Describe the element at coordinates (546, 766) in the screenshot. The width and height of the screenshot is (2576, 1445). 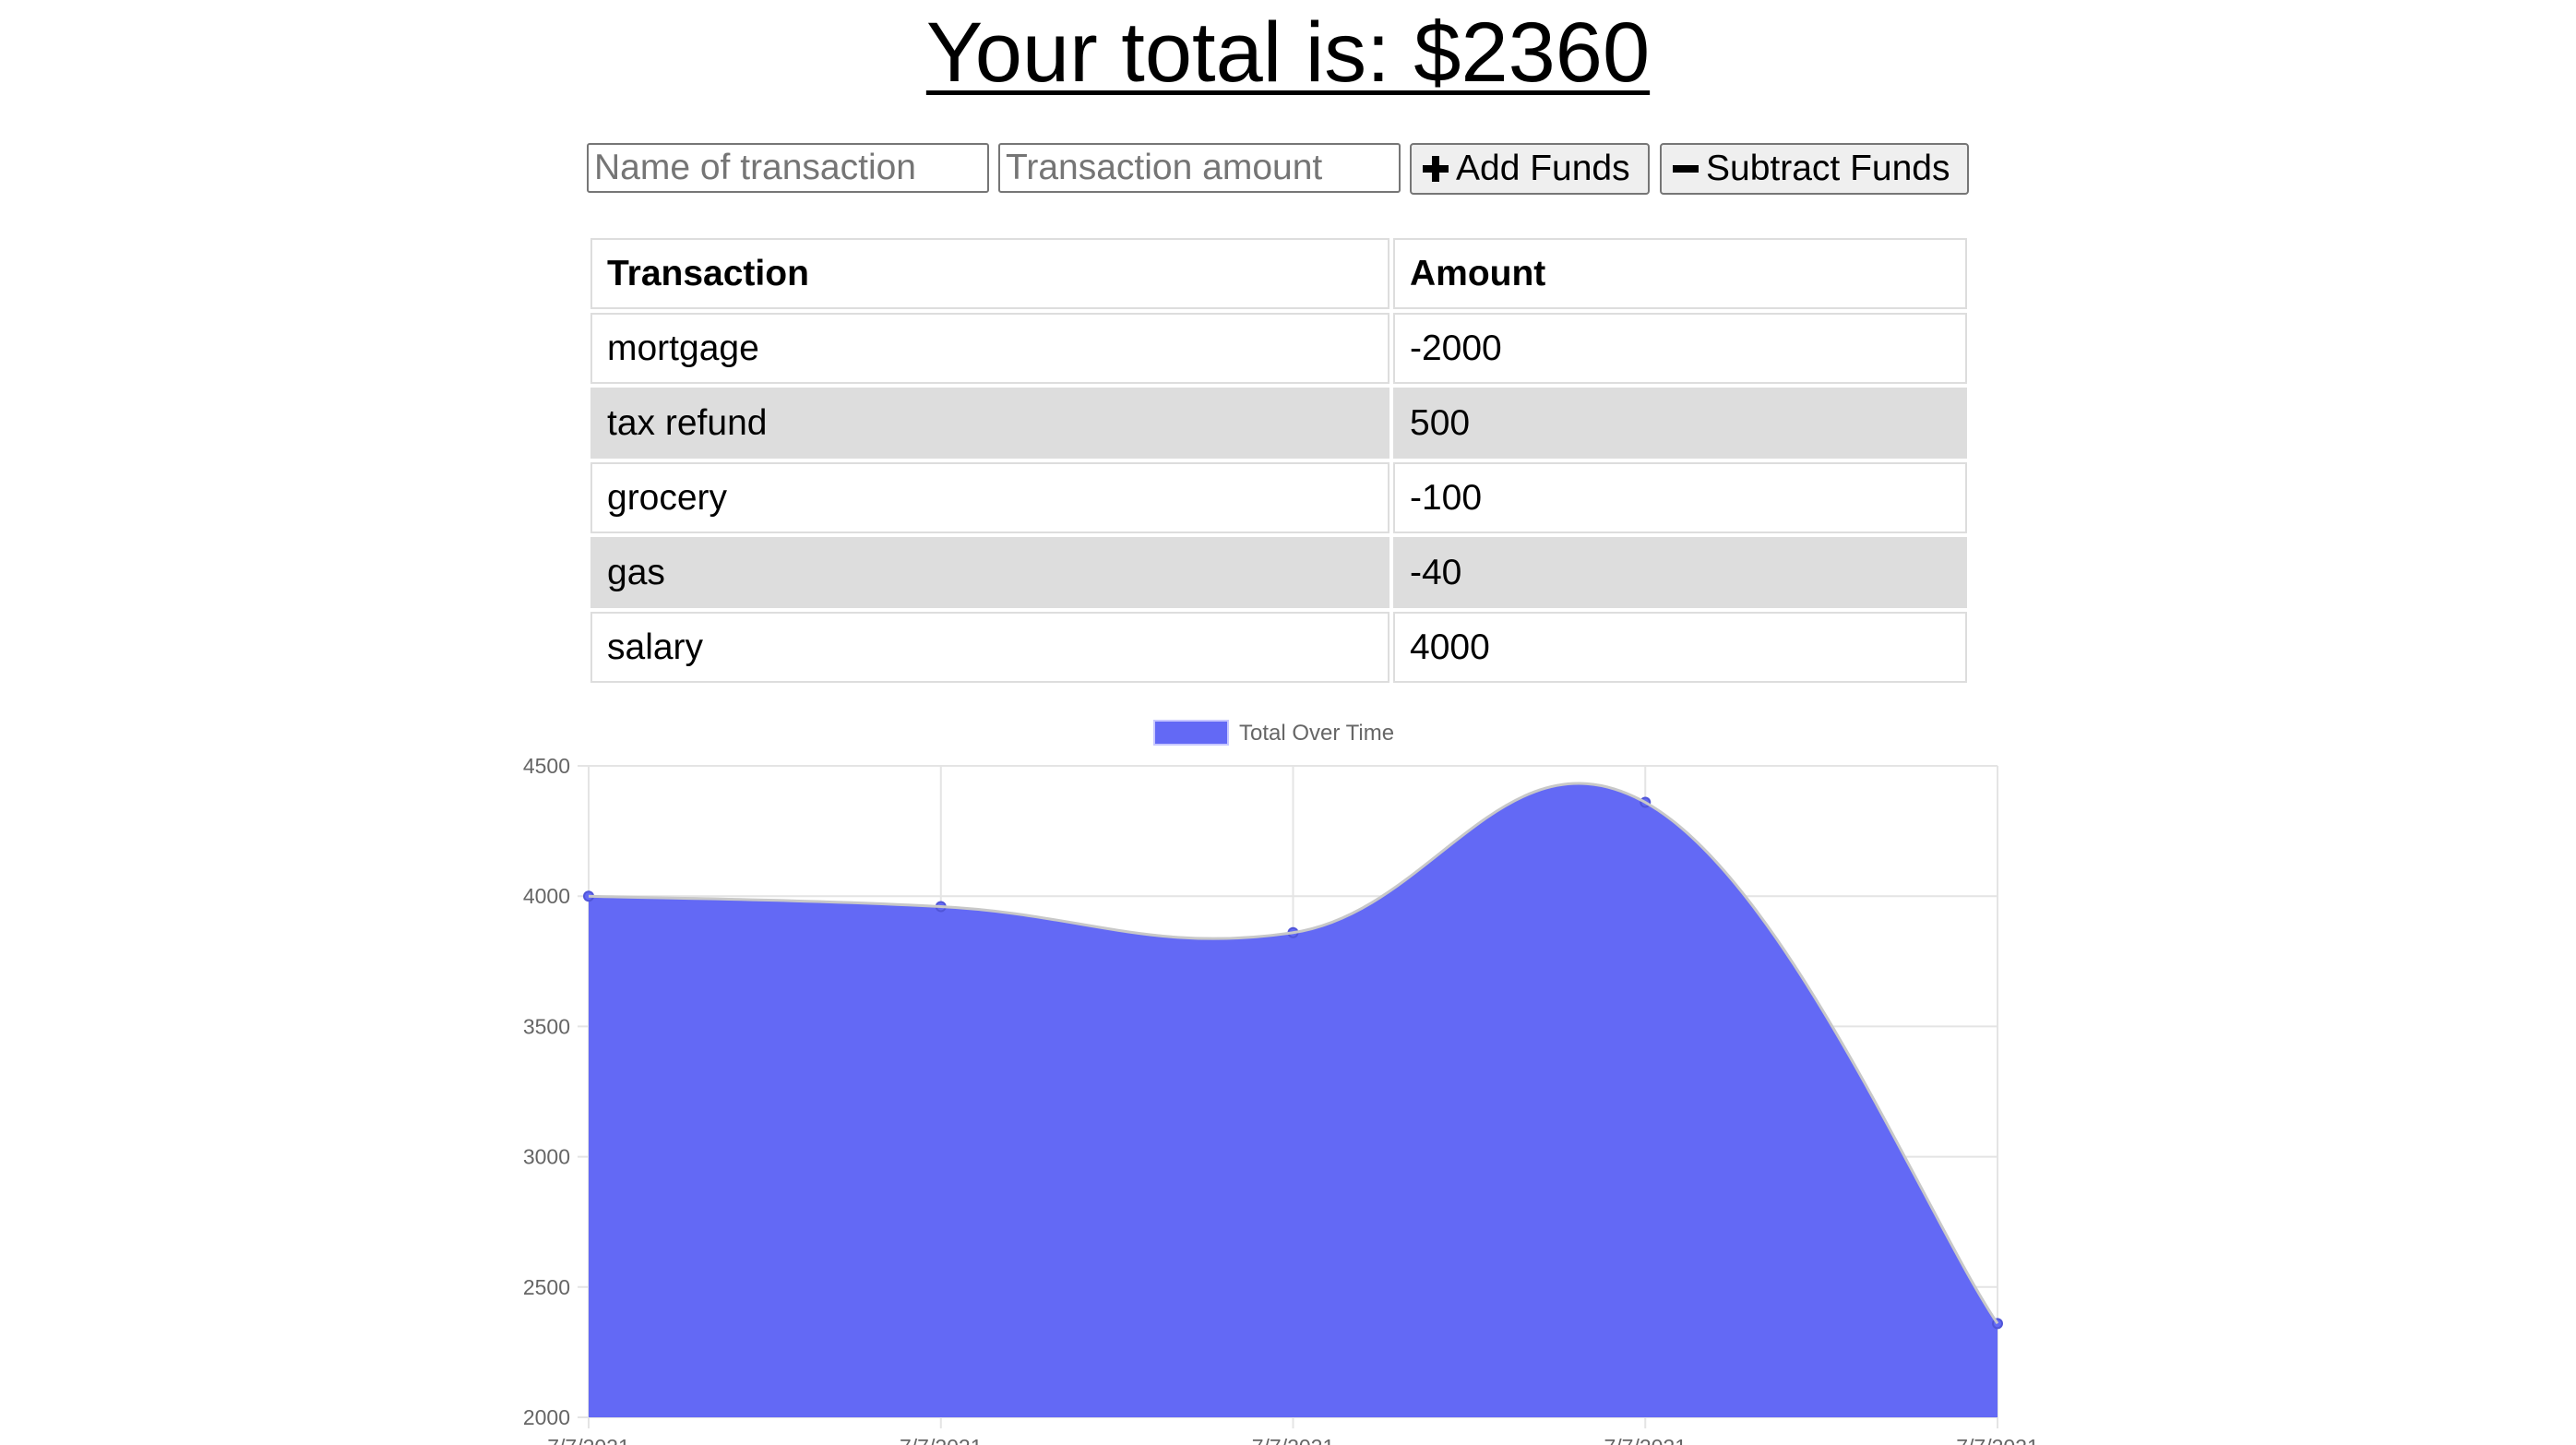
I see `y-tick-label: 4500` at that location.